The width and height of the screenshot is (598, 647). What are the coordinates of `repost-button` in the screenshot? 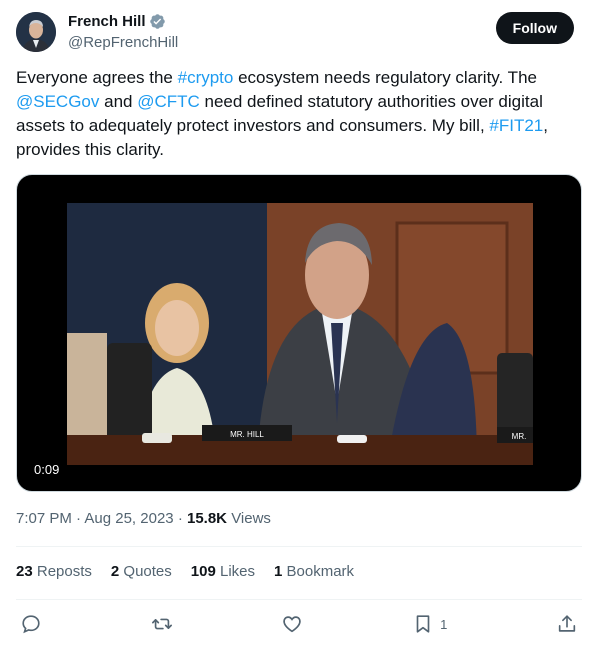 It's located at (162, 624).